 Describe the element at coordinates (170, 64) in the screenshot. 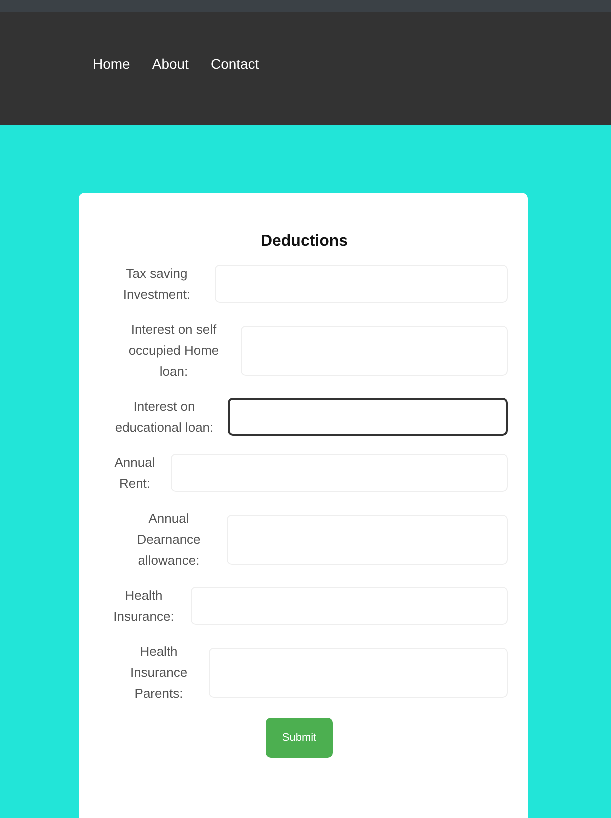

I see `nav-link: About` at that location.